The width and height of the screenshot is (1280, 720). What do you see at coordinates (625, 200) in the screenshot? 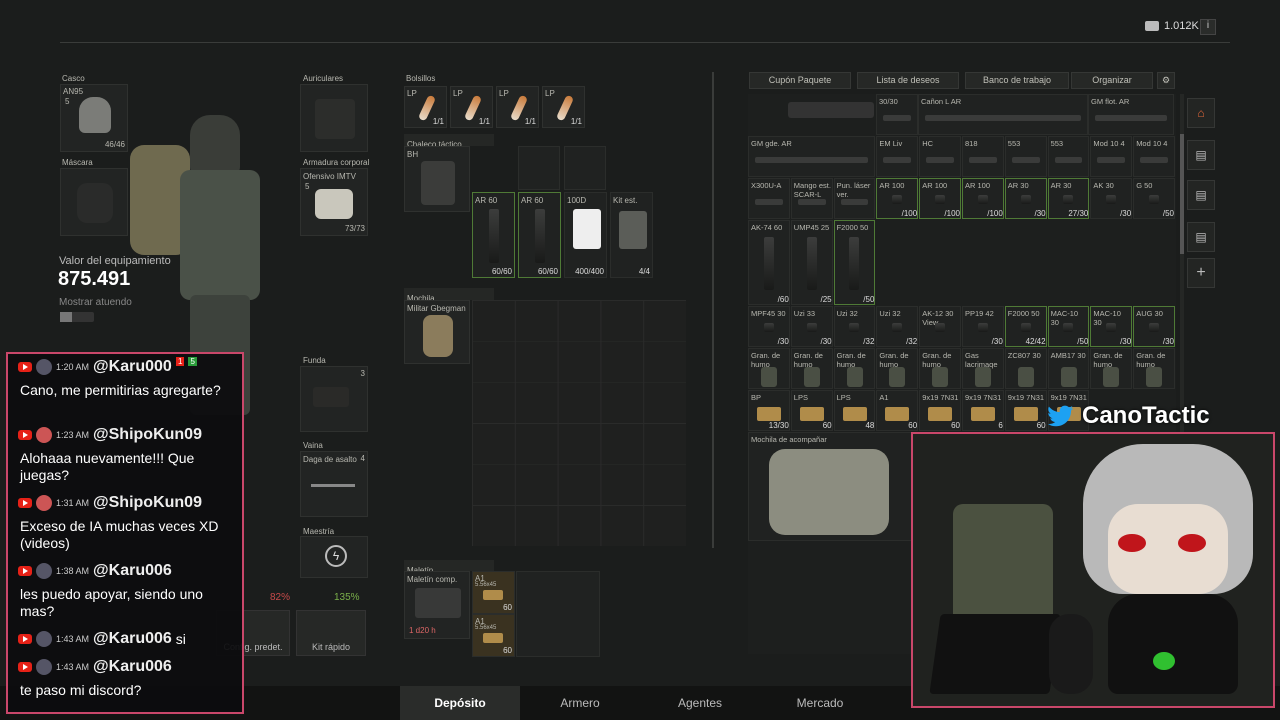
I see `rig-slot-name: Kit est.` at bounding box center [625, 200].